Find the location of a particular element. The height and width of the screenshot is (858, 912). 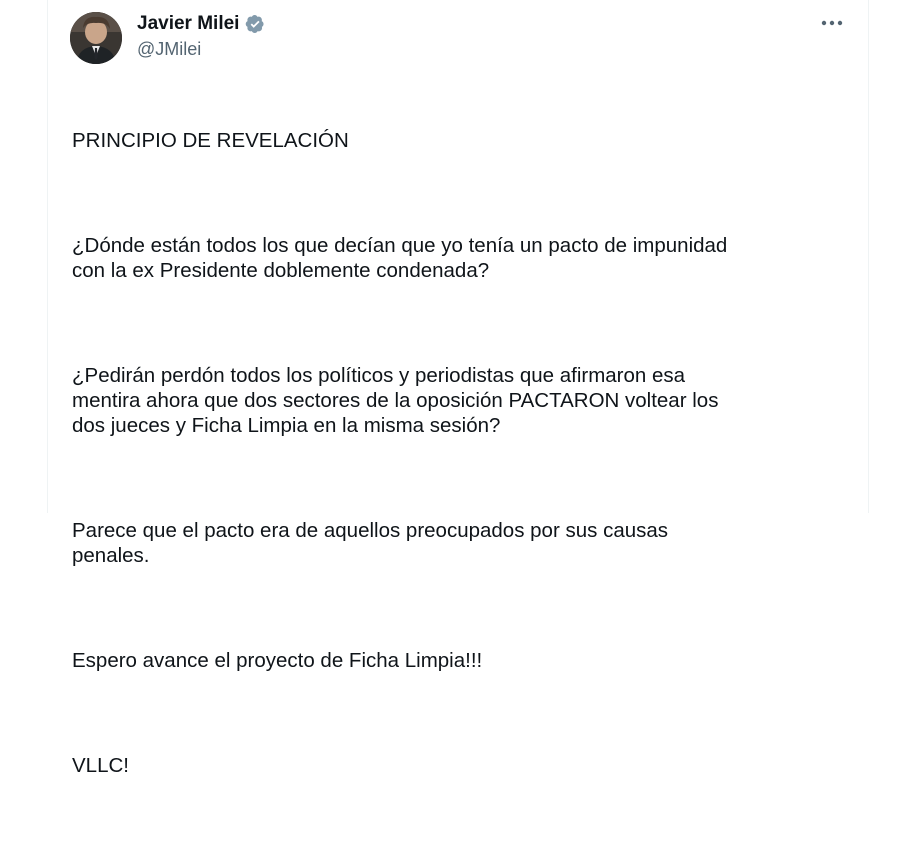

more-options-button is located at coordinates (832, 23).